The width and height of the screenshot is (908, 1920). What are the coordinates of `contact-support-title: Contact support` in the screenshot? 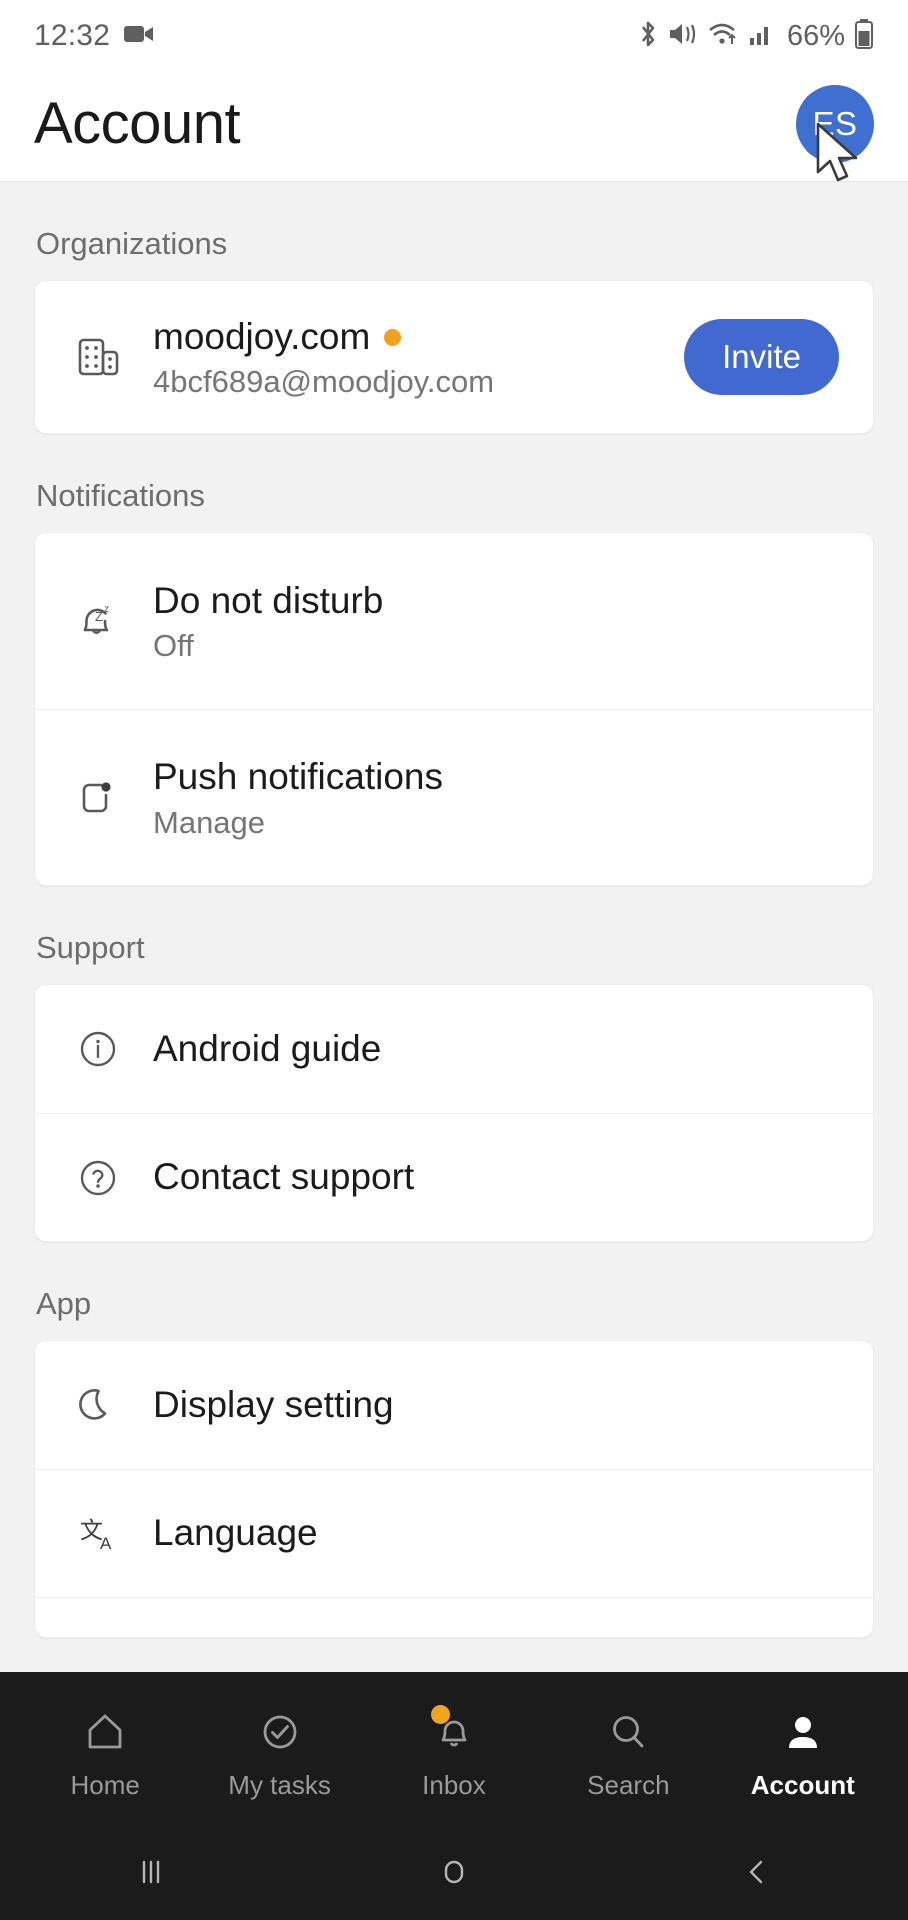 It's located at (284, 1177).